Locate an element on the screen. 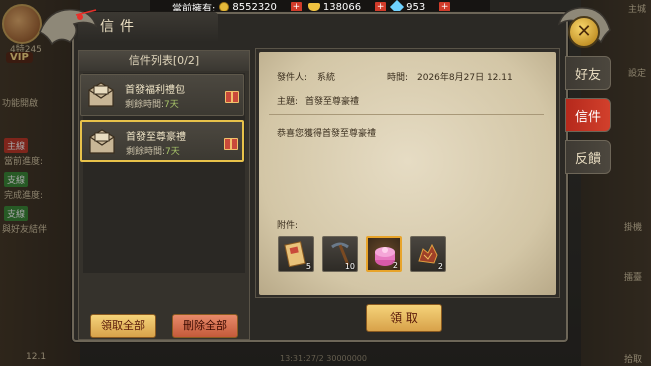 This screenshot has width=651, height=366. add-ingot-button: + is located at coordinates (296, 7).